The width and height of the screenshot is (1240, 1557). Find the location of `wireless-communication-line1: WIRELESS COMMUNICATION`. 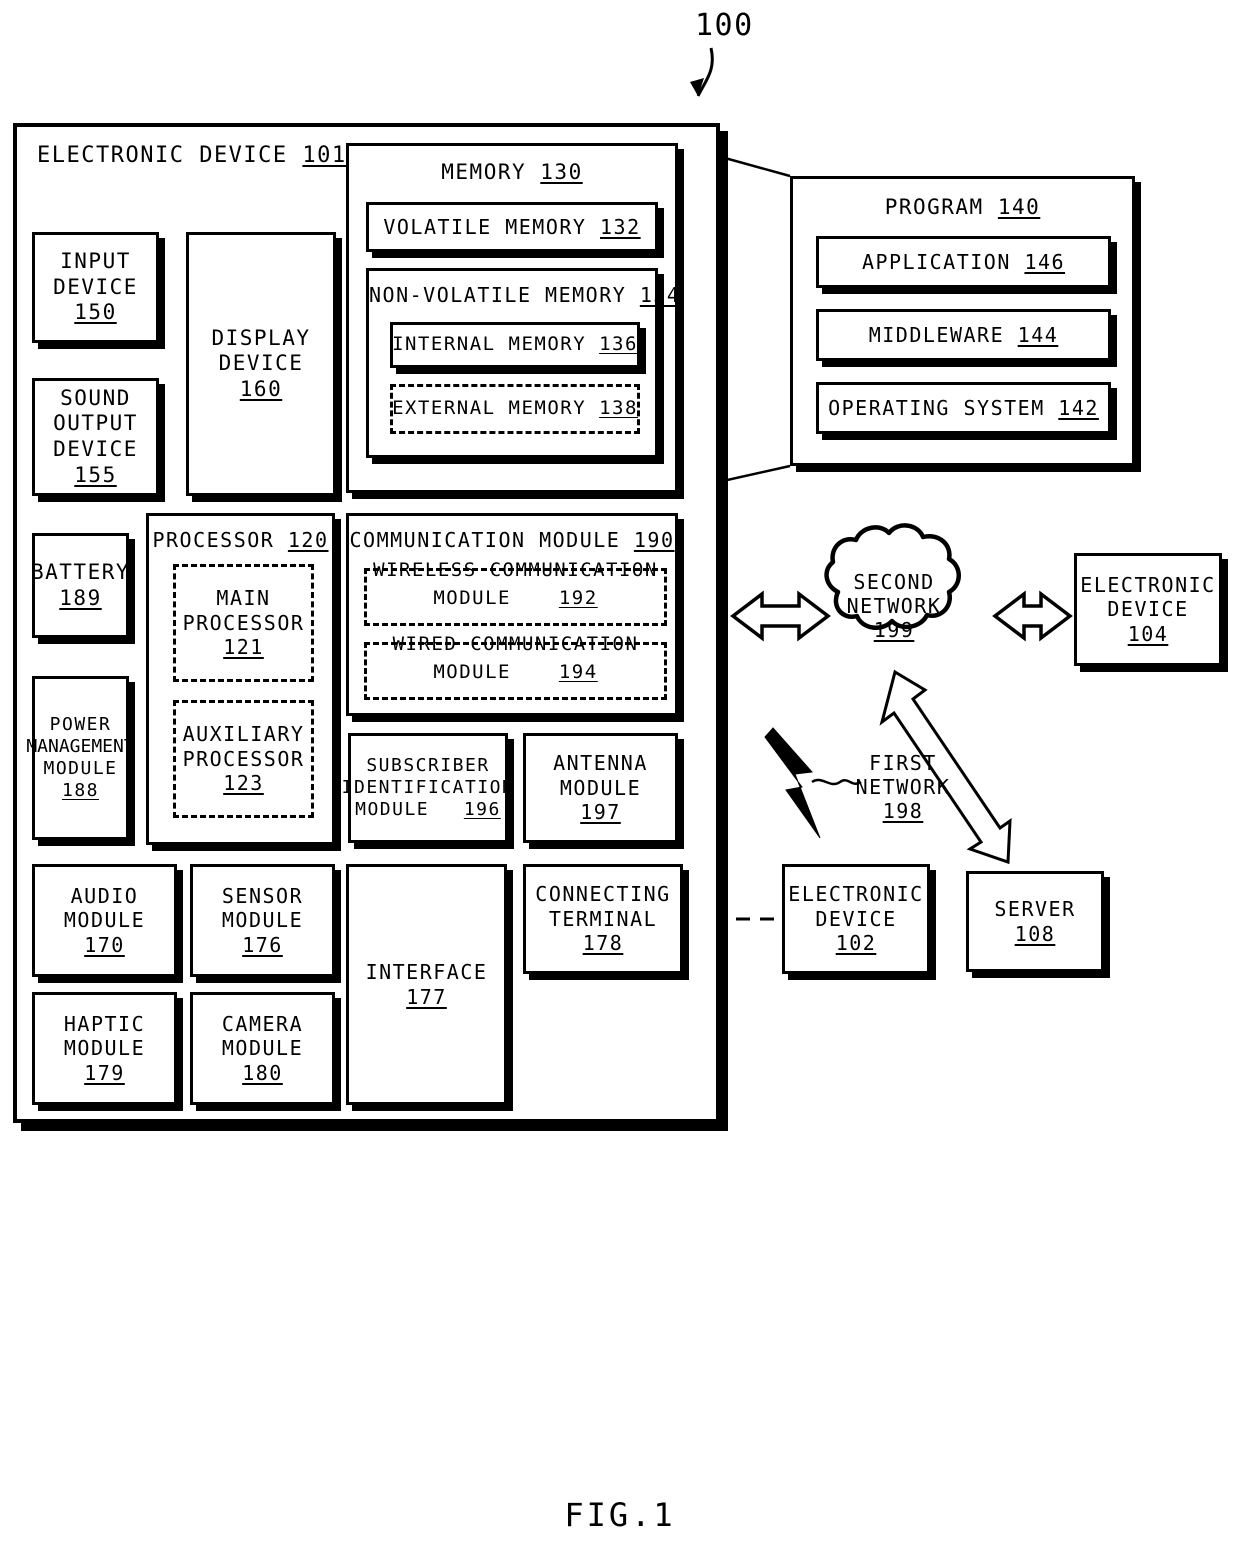

wireless-communication-line1: WIRELESS COMMUNICATION is located at coordinates (515, 570).